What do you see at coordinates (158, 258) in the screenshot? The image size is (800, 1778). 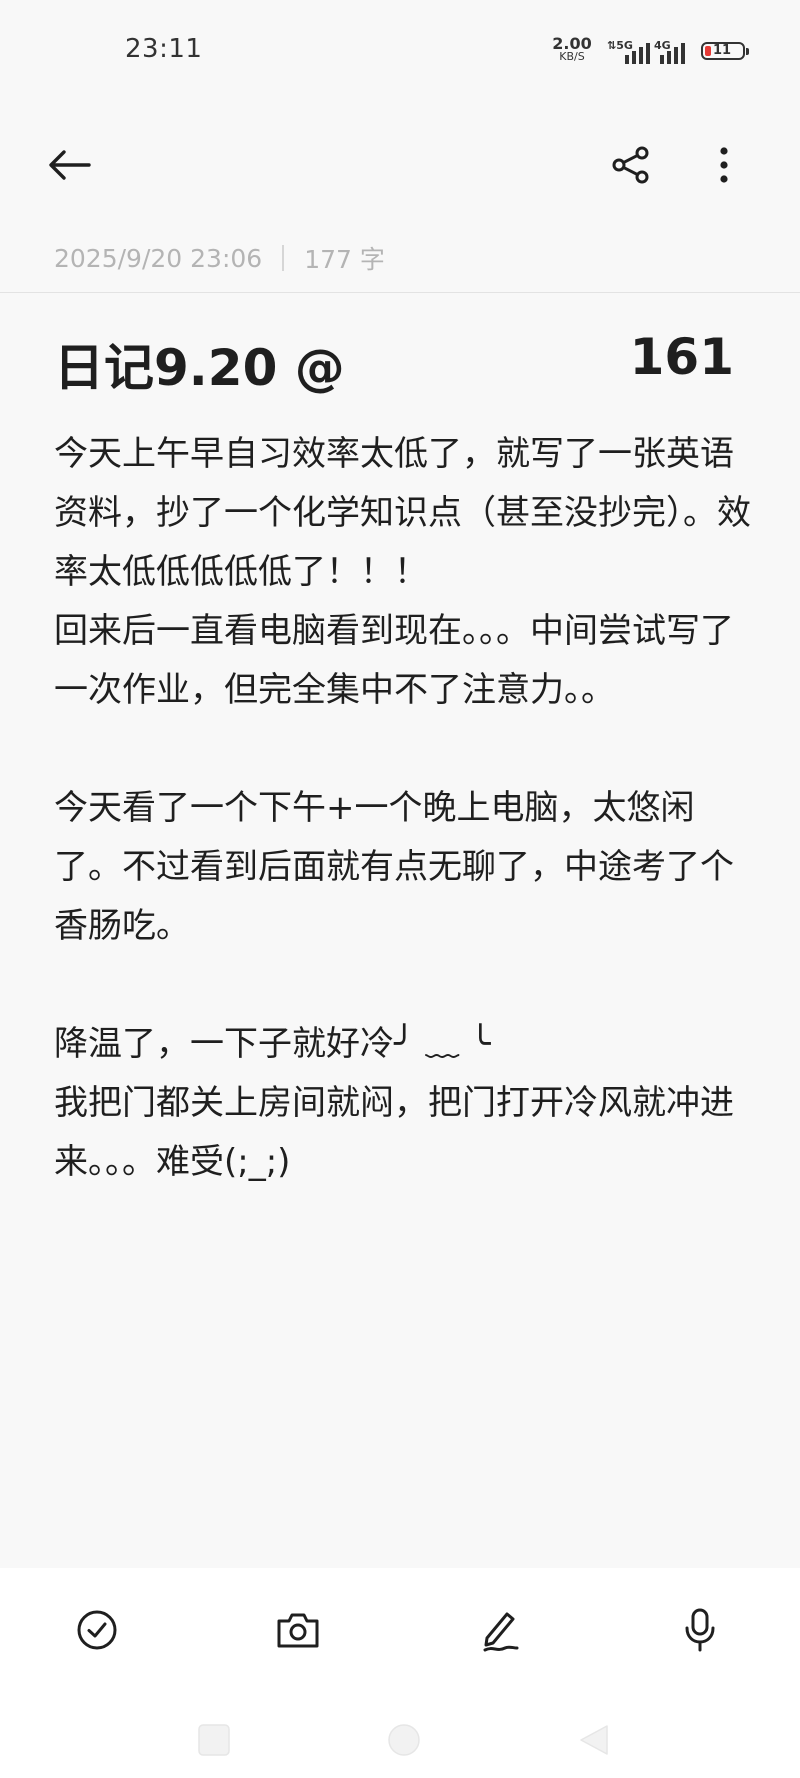 I see `note-date: 2025/9/20 23:06` at bounding box center [158, 258].